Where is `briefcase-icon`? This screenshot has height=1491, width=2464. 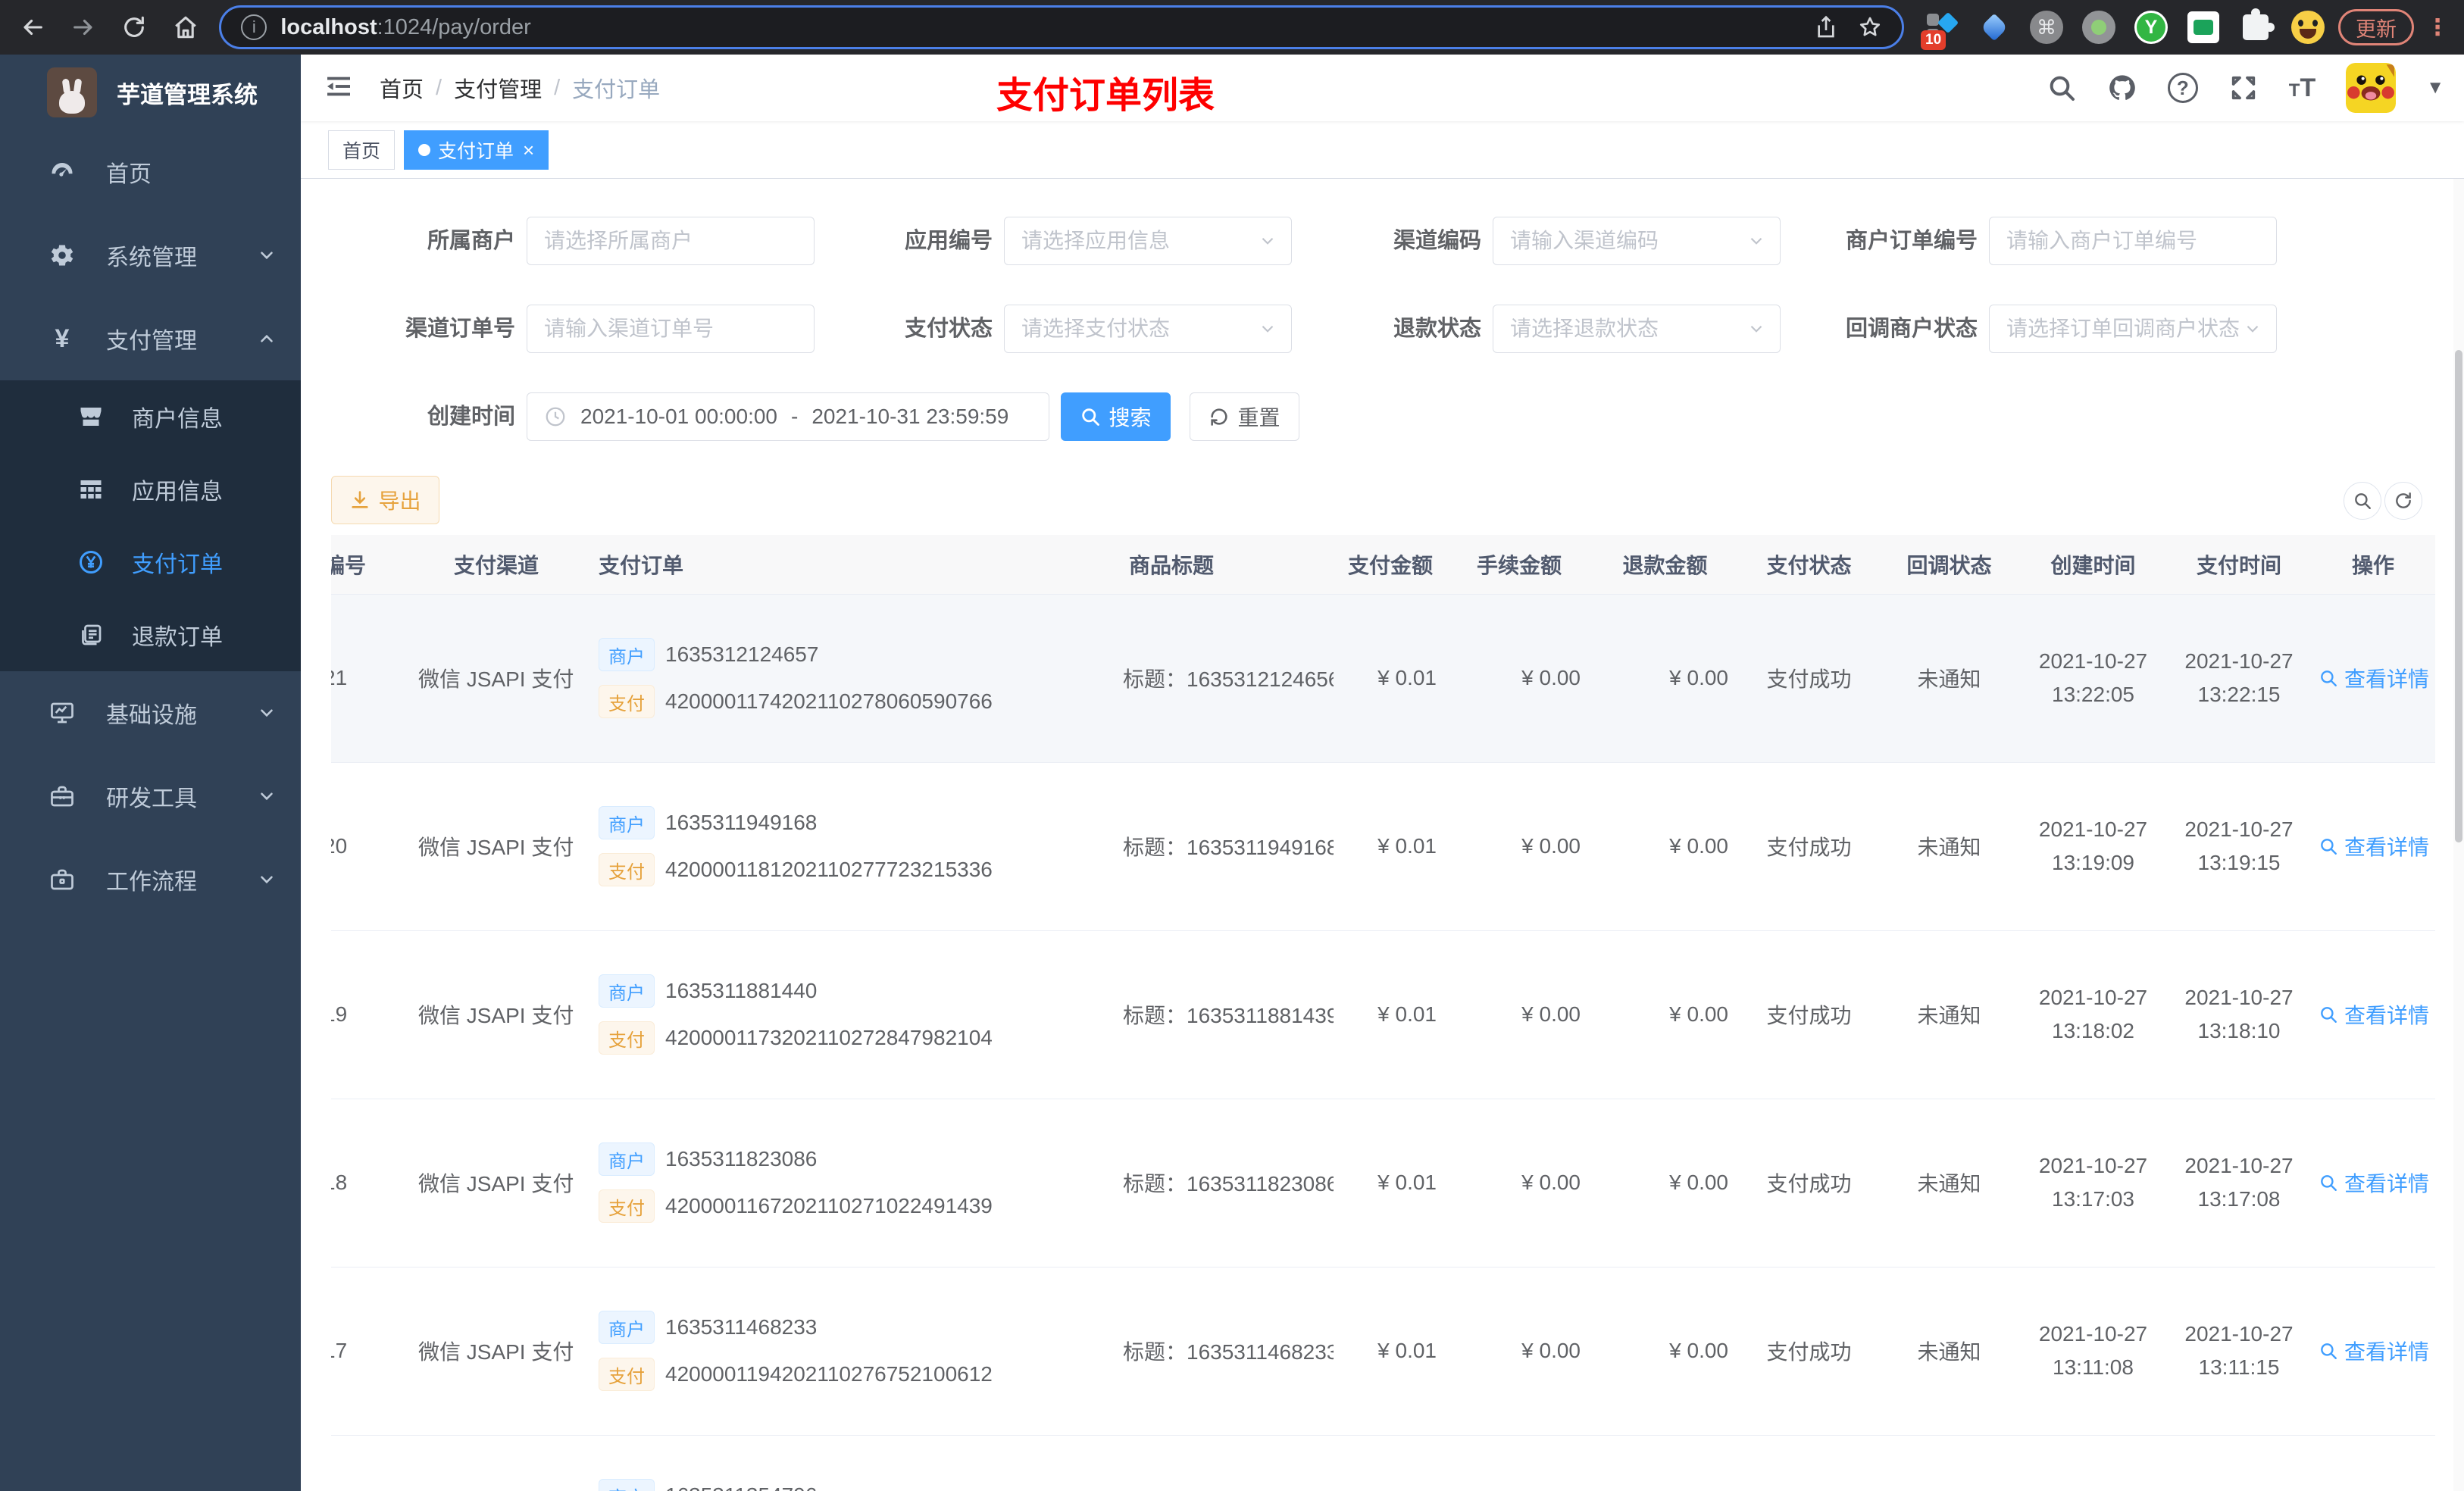
briefcase-icon is located at coordinates (62, 879).